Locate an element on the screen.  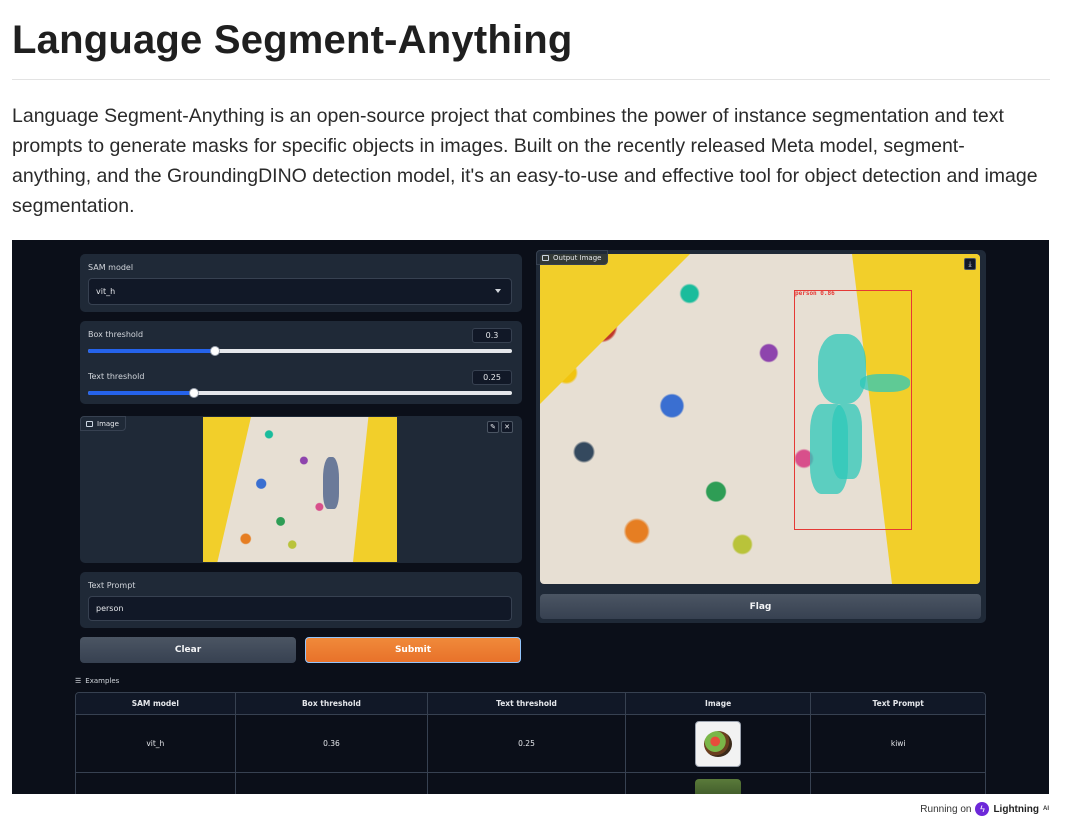
running-on-footer: Running on ϟ Lightning AI is located at coordinates (984, 809).